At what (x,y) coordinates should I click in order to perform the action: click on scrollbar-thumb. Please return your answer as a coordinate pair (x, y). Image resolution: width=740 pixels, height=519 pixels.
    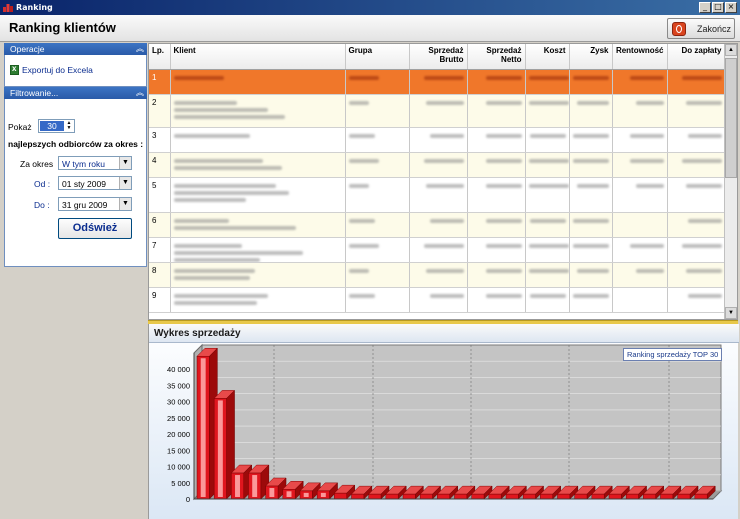
    Looking at the image, I should click on (731, 118).